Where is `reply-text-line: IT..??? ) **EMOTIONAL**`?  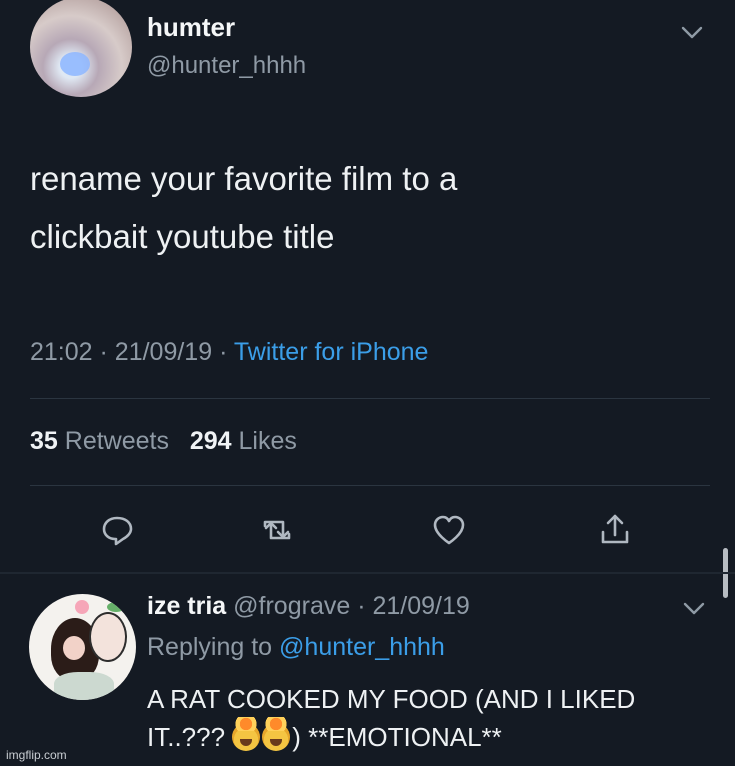
reply-text-line: IT..??? ) **EMOTIONAL** is located at coordinates (432, 736).